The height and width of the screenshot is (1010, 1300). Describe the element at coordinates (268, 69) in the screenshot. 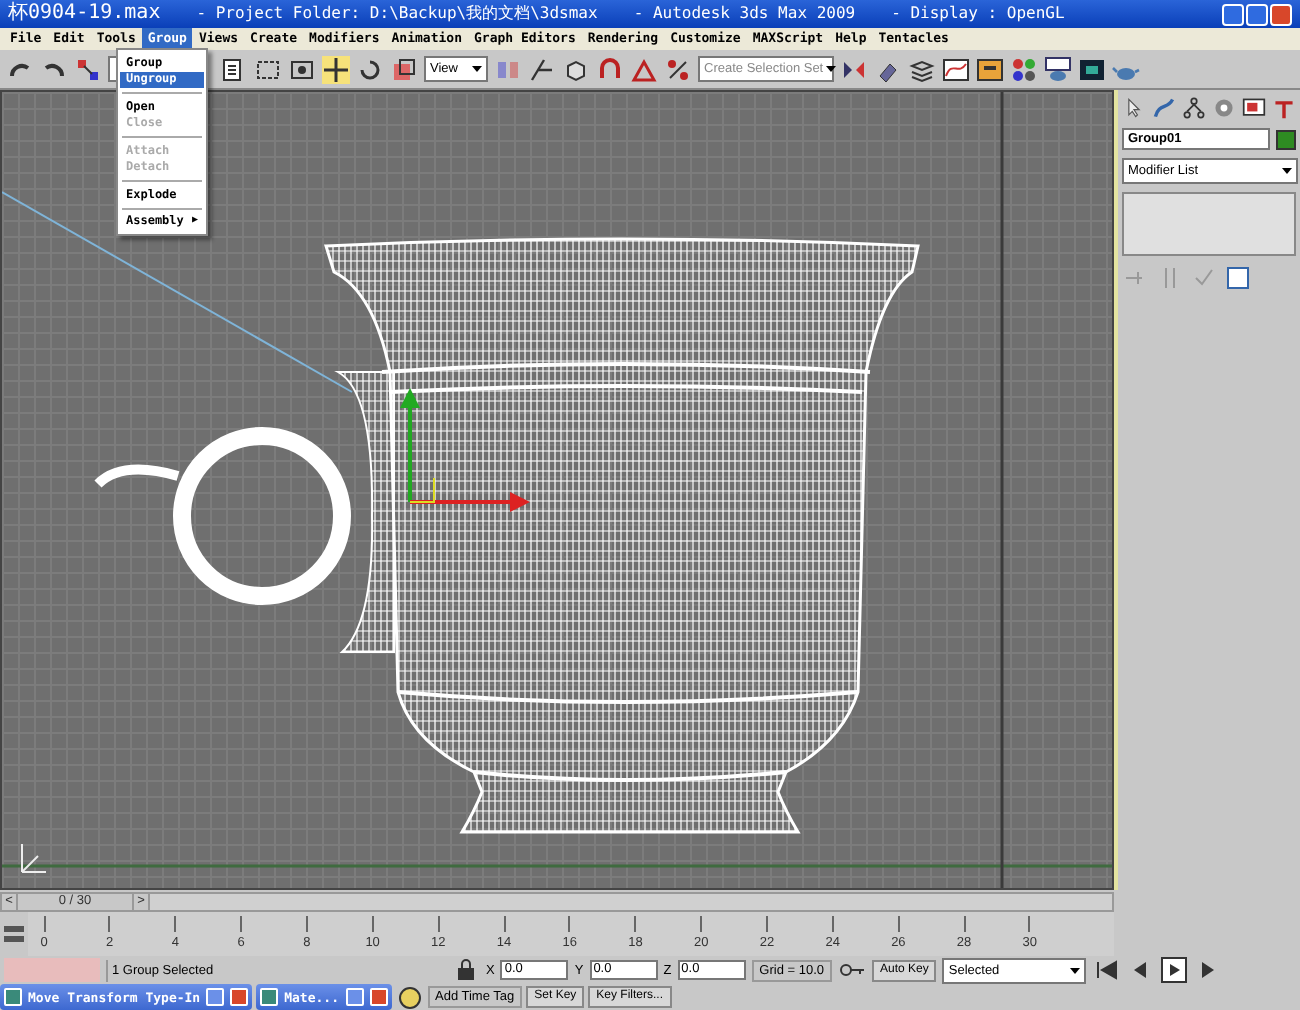

I see `dashed-rectangle-icon` at that location.